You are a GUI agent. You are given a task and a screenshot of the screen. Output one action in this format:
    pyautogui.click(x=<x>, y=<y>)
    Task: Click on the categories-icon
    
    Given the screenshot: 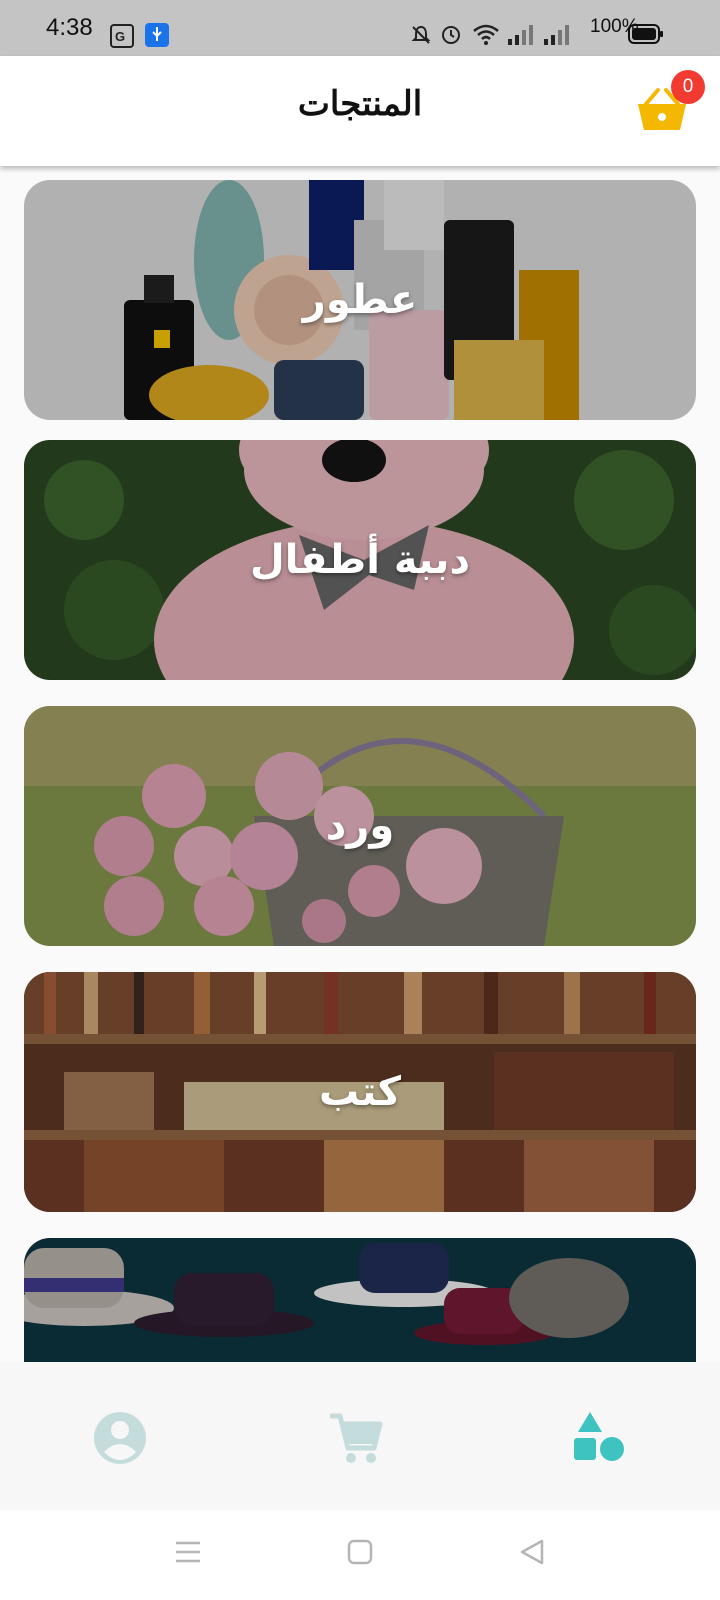 What is the action you would take?
    pyautogui.click(x=600, y=1438)
    